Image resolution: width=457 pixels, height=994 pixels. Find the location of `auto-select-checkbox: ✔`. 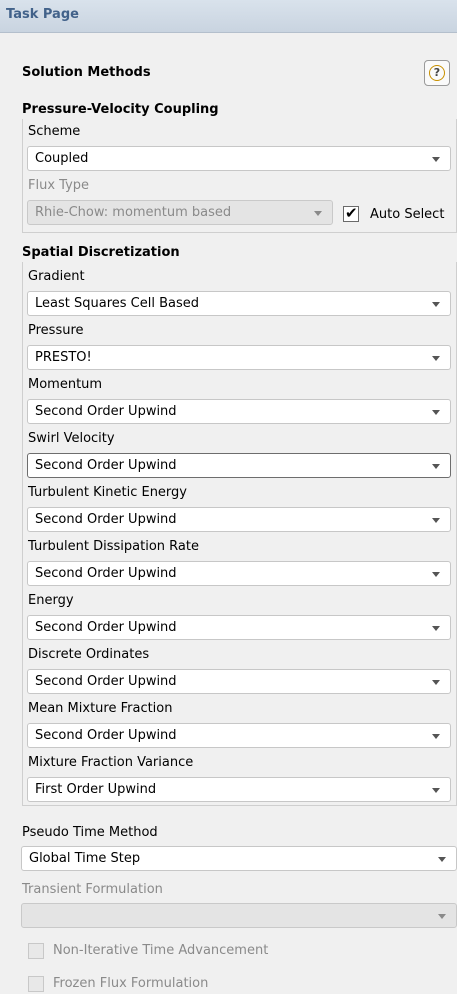

auto-select-checkbox: ✔ is located at coordinates (351, 213).